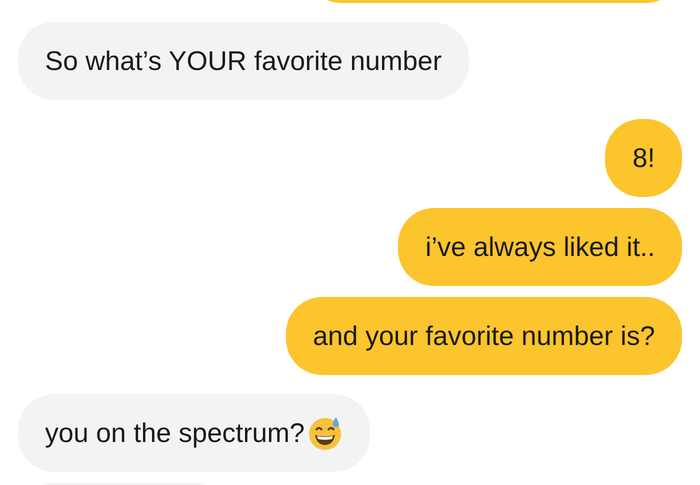 Image resolution: width=700 pixels, height=485 pixels. What do you see at coordinates (175, 433) in the screenshot?
I see `message-text: you on the spectrum?` at bounding box center [175, 433].